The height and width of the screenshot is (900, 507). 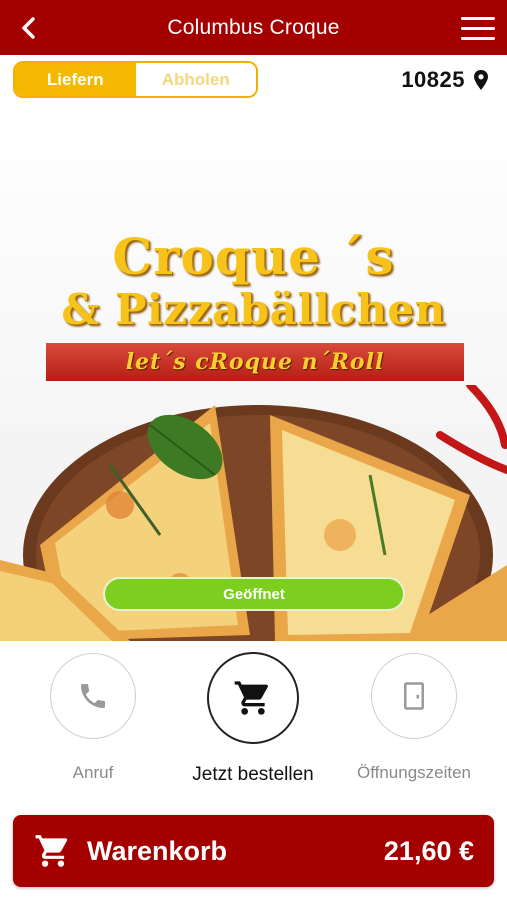 I want to click on map-pin-icon, so click(x=481, y=80).